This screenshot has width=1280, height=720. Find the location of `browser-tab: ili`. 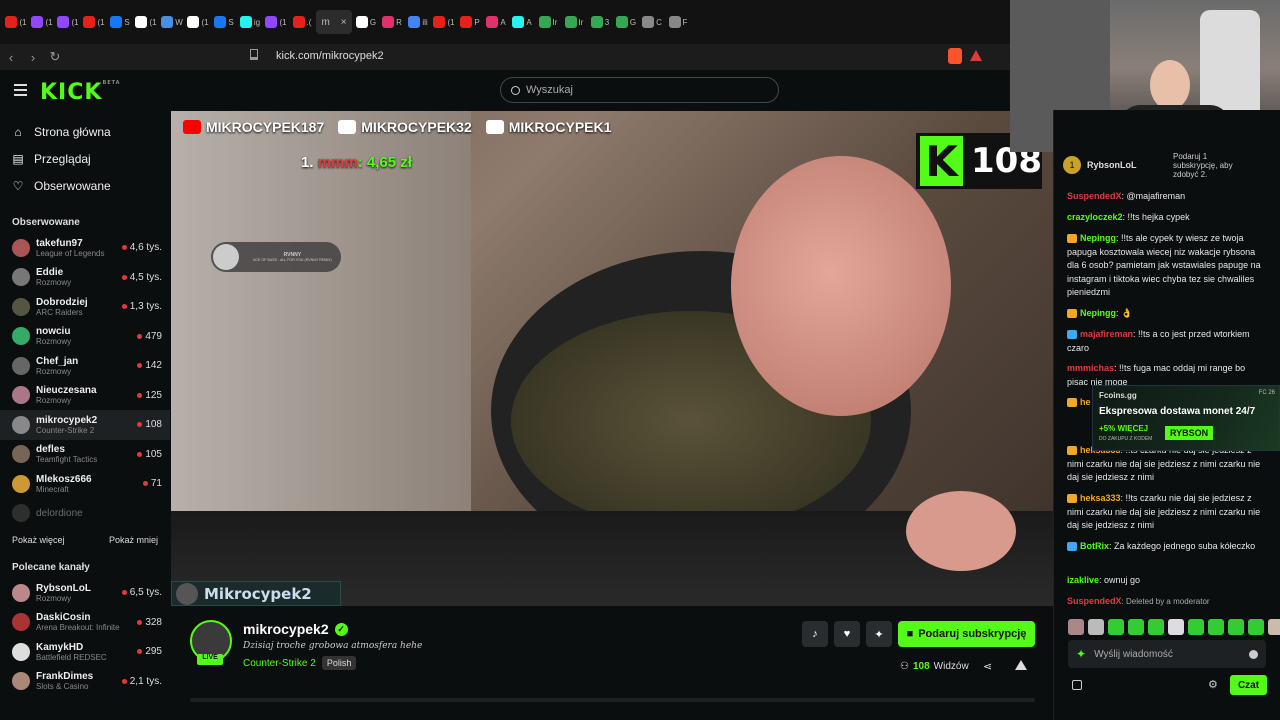

browser-tab: ili is located at coordinates (418, 22).